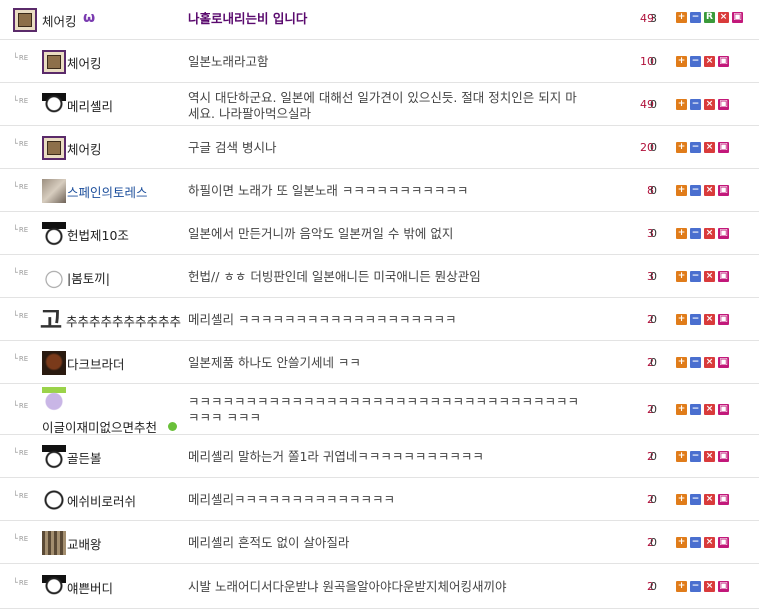 Image resolution: width=759 pixels, height=609 pixels. Describe the element at coordinates (274, 363) in the screenshot. I see `comment-text: 일본제품 하나도 안쓸기세네 ㅋㅋ` at that location.